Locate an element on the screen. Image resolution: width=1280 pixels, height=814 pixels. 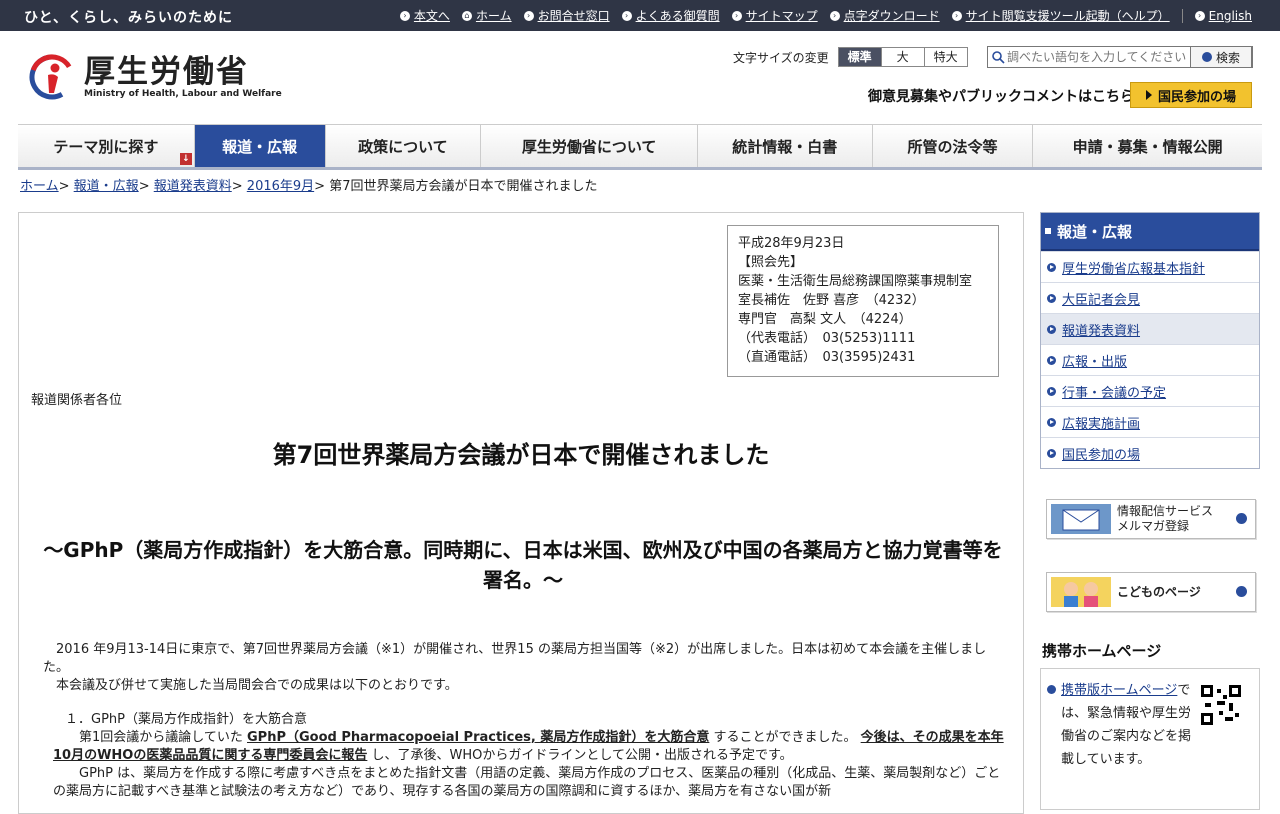
logo-title: 厚生労働省 is located at coordinates (166, 72).